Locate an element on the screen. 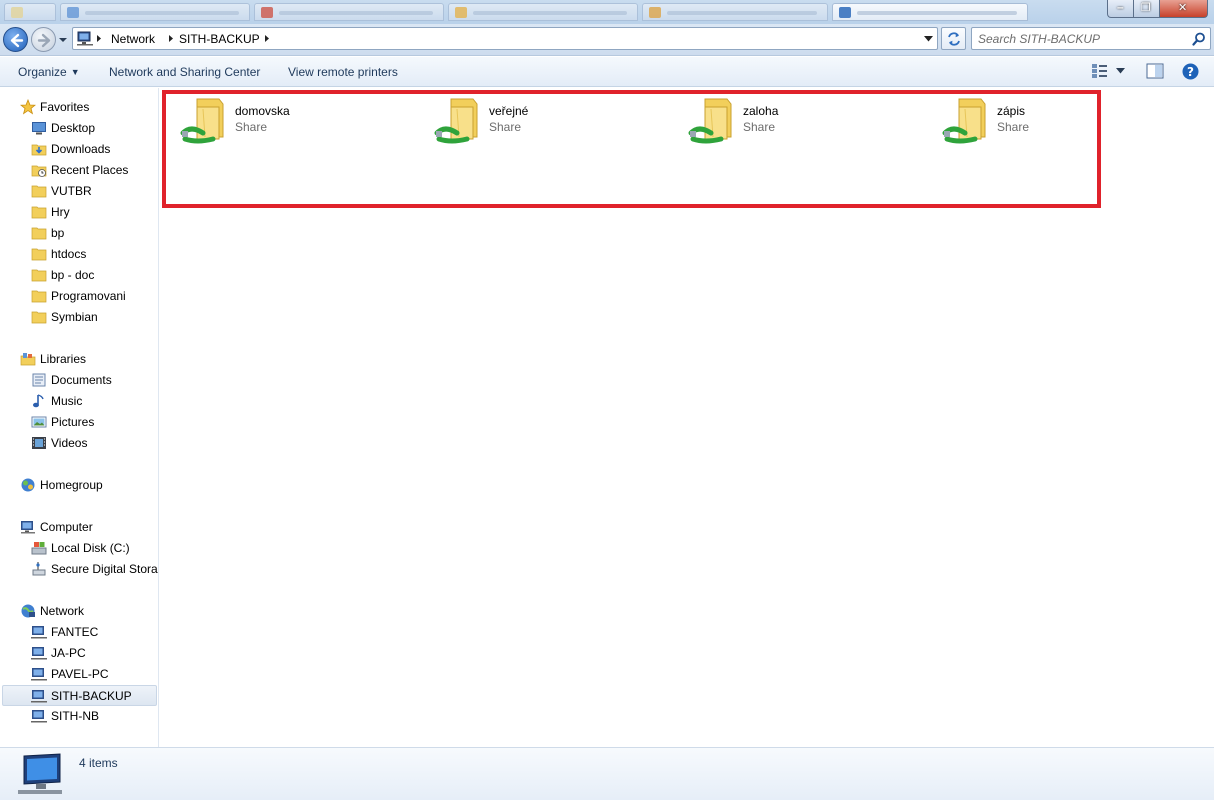 Image resolution: width=1214 pixels, height=800 pixels. search-box is located at coordinates (1091, 38).